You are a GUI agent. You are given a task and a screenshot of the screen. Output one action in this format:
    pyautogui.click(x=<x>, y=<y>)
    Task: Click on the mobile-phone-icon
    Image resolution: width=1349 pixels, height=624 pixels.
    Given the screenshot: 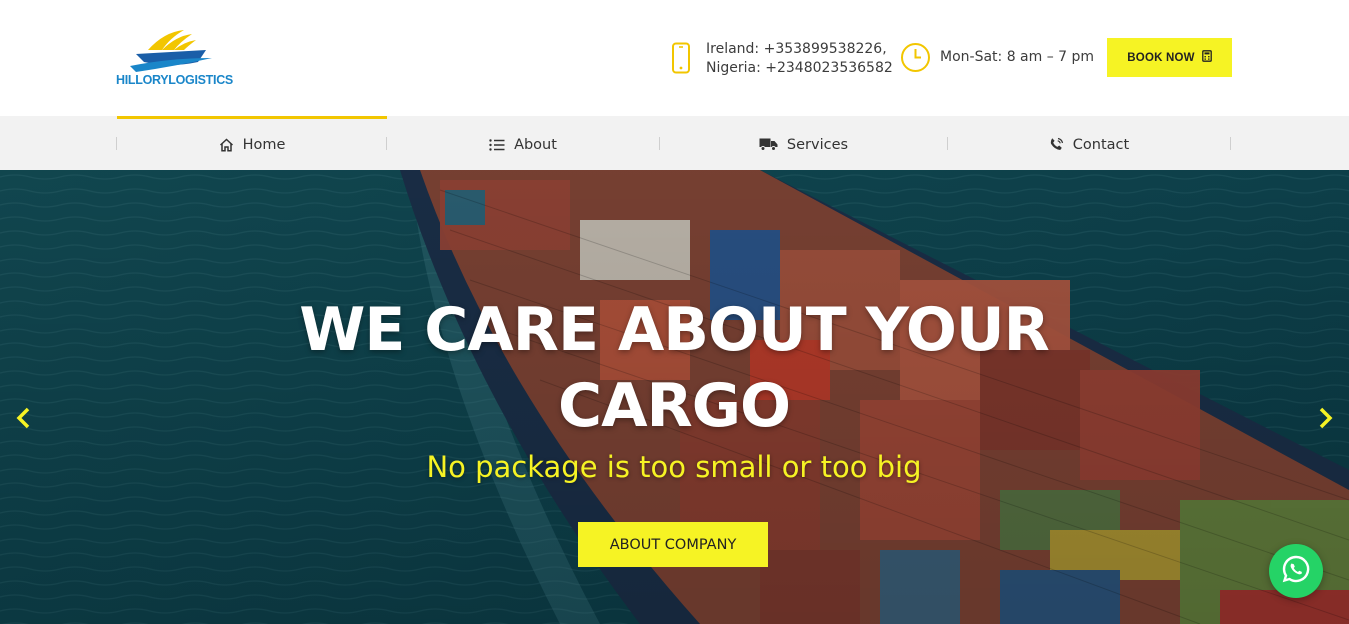 What is the action you would take?
    pyautogui.click(x=681, y=60)
    